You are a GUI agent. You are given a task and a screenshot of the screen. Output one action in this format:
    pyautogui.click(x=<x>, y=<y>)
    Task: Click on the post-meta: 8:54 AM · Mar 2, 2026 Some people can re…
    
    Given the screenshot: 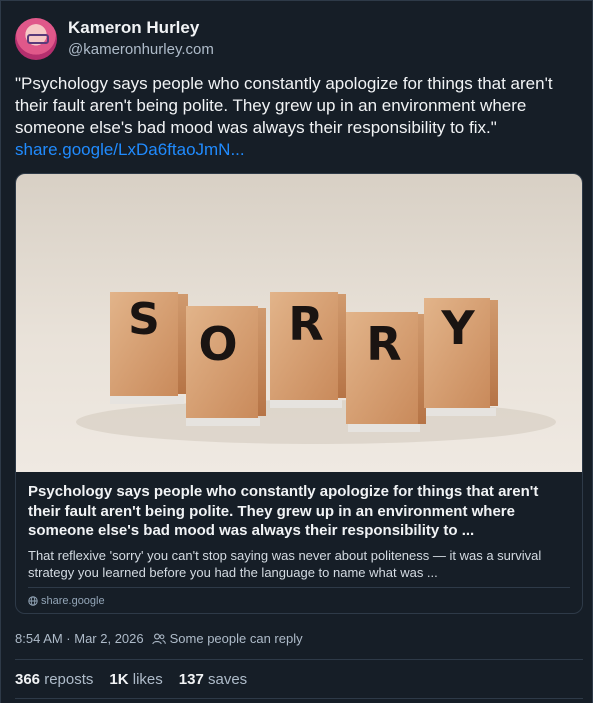 What is the action you would take?
    pyautogui.click(x=159, y=638)
    